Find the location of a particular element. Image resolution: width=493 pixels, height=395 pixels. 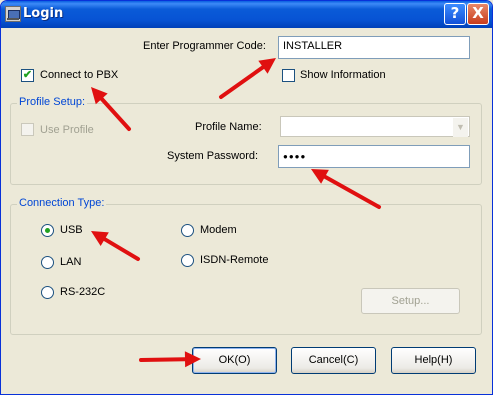

use-profile-checkbox is located at coordinates (27, 129).